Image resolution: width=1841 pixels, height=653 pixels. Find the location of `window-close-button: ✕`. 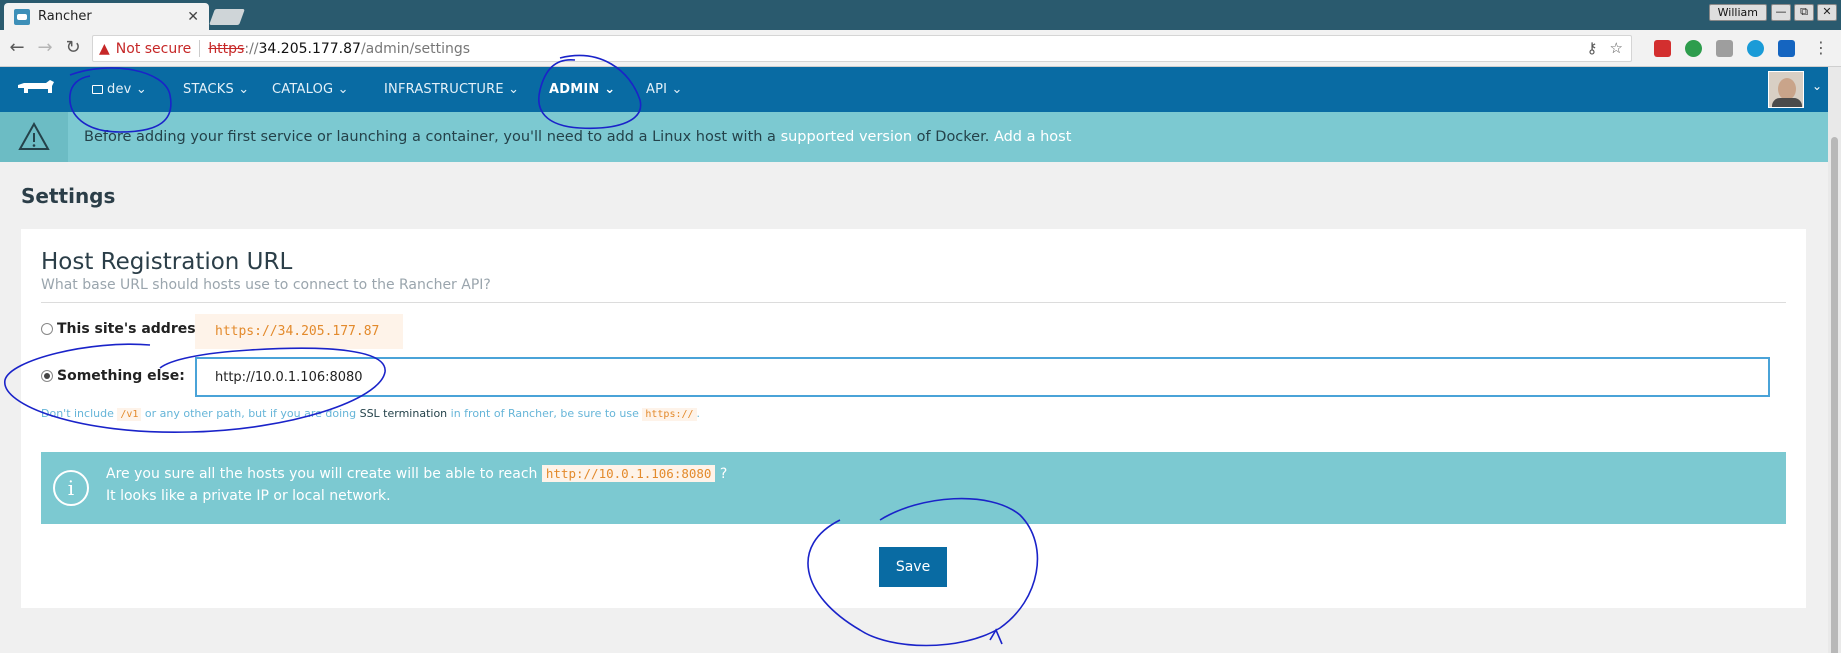

window-close-button: ✕ is located at coordinates (1827, 12).